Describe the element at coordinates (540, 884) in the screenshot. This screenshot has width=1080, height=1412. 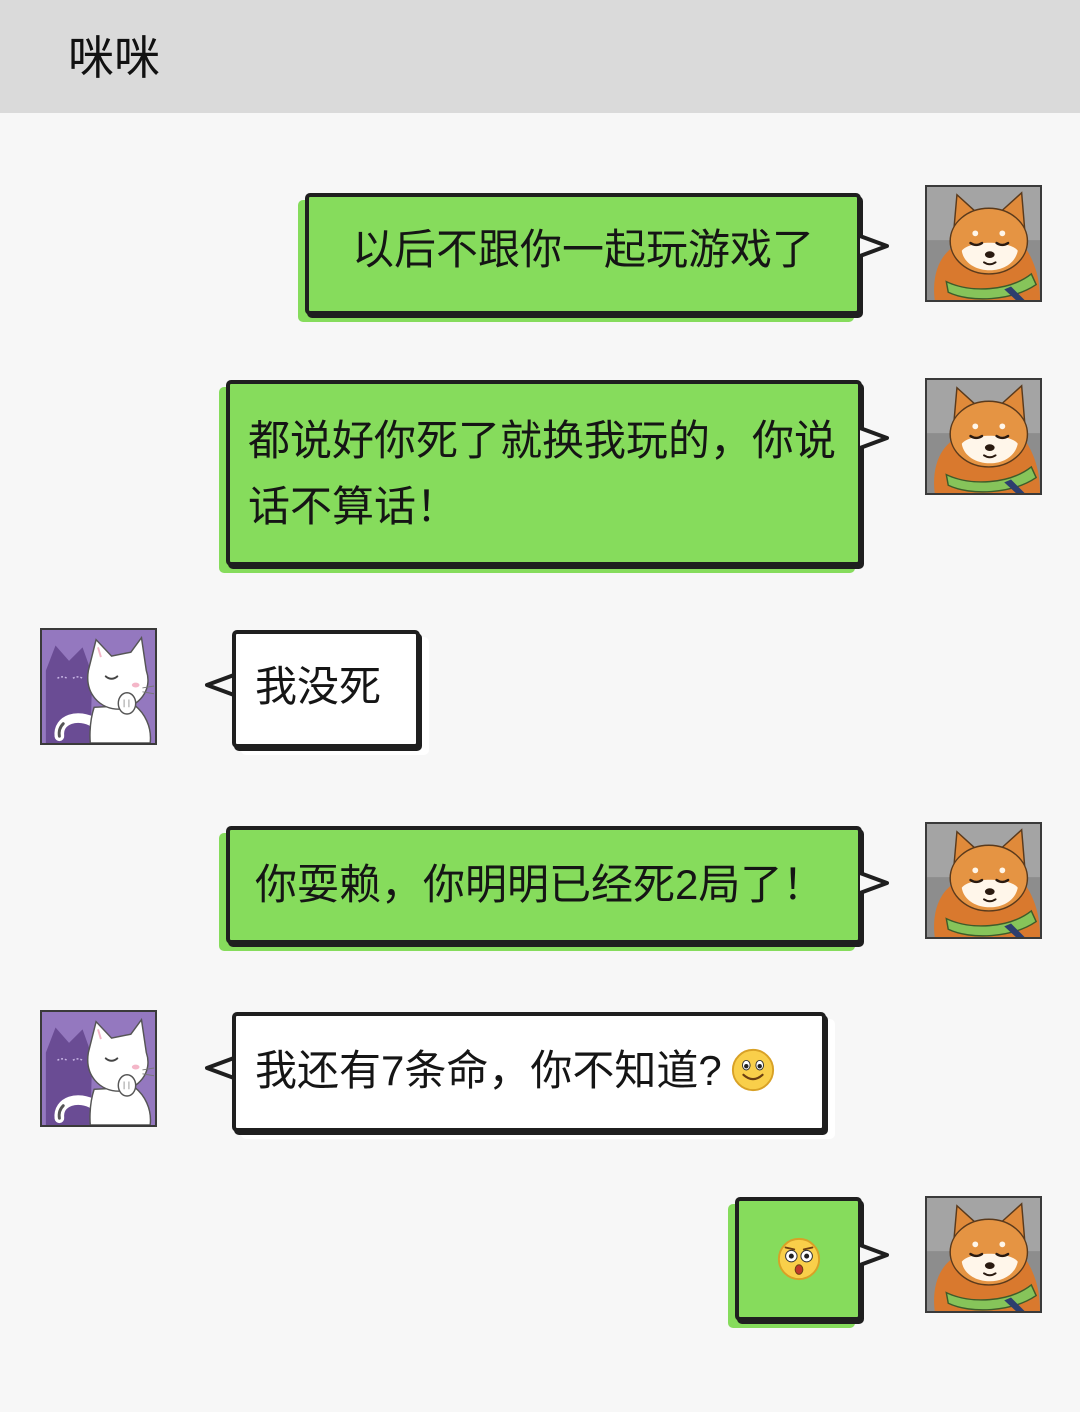
I see `message-text: 你耍赖，你明明已经死2局了！` at that location.